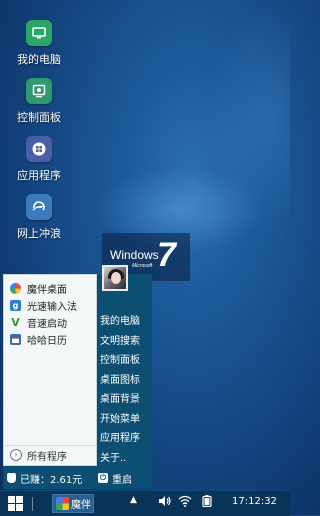 This screenshot has height=516, width=320. Describe the element at coordinates (125, 439) in the screenshot. I see `link-applications: 应用程序` at that location.